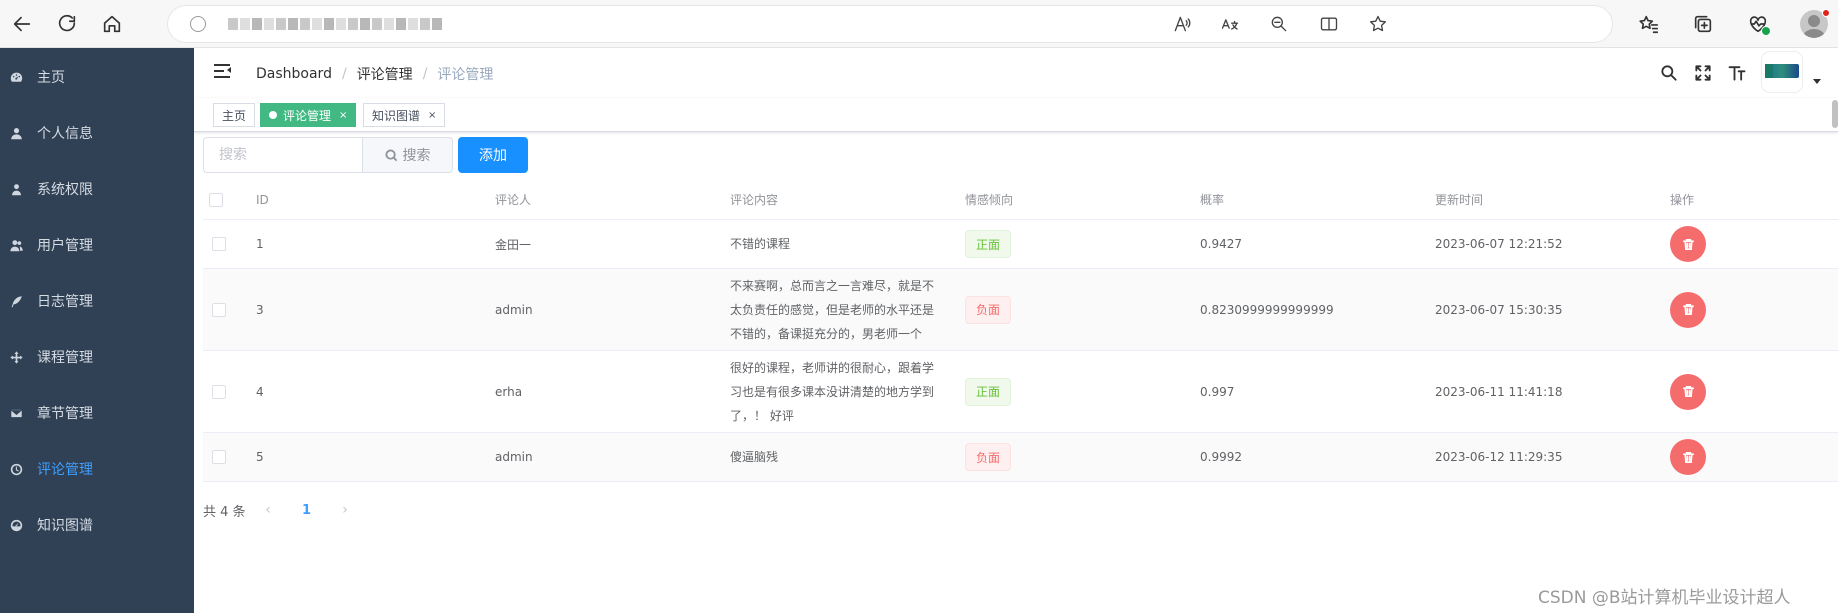  I want to click on sidebar-item-label: 评论管理, so click(65, 470).